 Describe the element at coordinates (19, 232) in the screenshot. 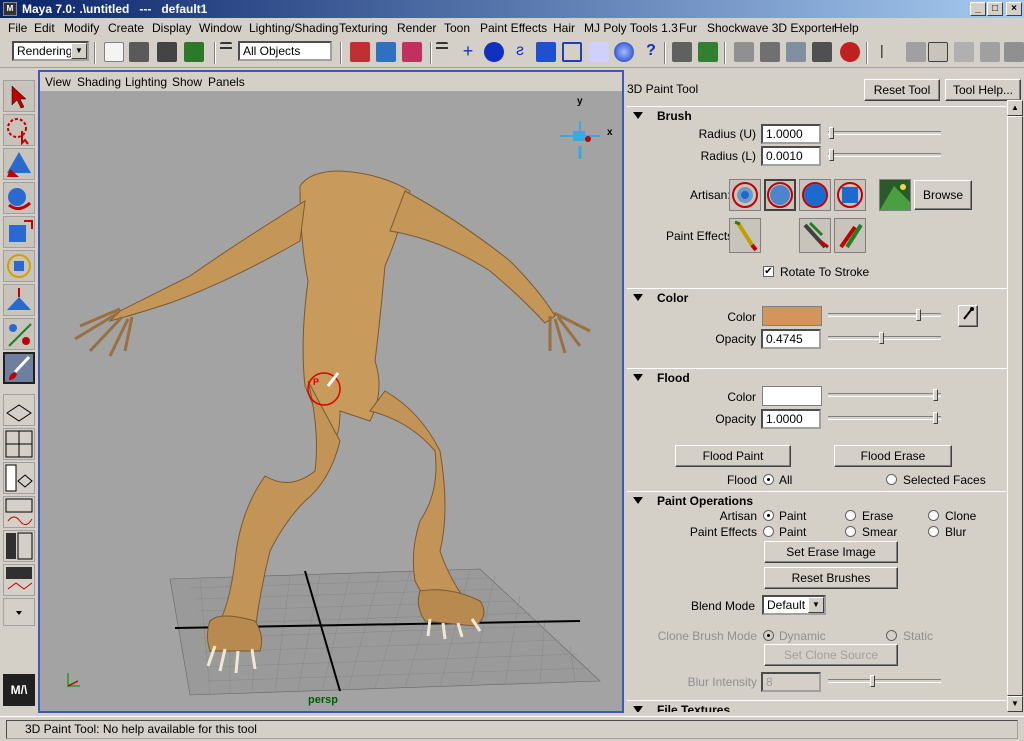

I see `scale-tool-icon` at that location.